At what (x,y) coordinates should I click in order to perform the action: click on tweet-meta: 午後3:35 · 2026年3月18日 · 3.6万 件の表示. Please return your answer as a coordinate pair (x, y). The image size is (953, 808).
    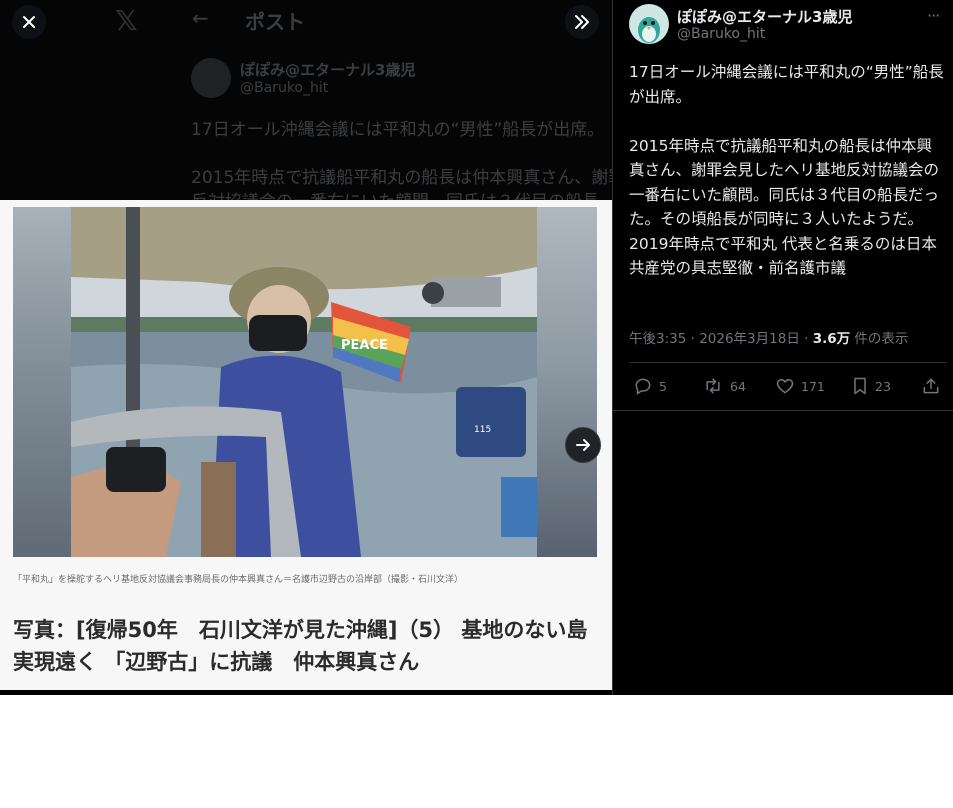
    Looking at the image, I should click on (768, 337).